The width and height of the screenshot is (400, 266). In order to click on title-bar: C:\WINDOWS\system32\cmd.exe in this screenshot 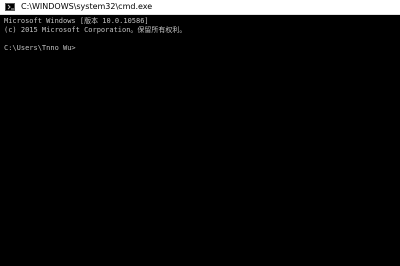, I will do `click(200, 7)`.